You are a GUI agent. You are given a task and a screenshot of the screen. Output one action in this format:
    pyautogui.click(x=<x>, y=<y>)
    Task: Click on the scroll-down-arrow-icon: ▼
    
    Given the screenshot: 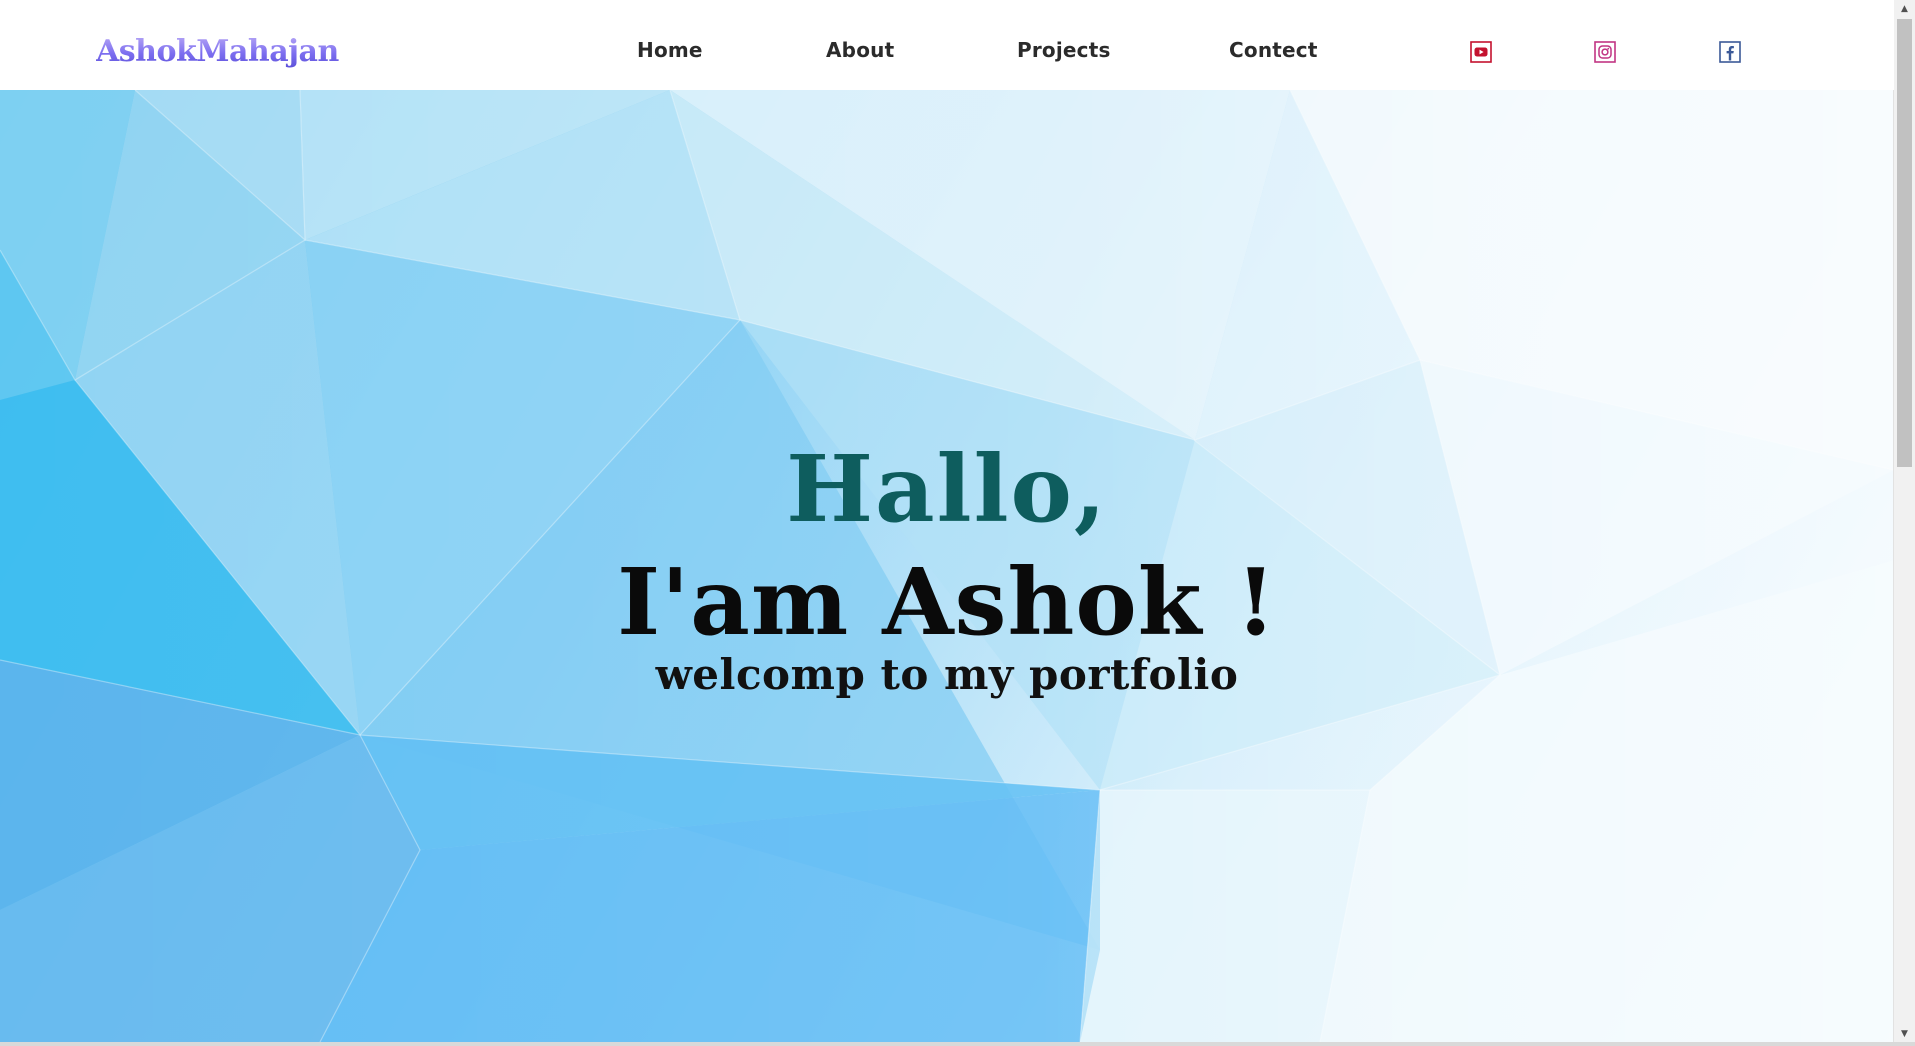 What is the action you would take?
    pyautogui.click(x=1904, y=1033)
    